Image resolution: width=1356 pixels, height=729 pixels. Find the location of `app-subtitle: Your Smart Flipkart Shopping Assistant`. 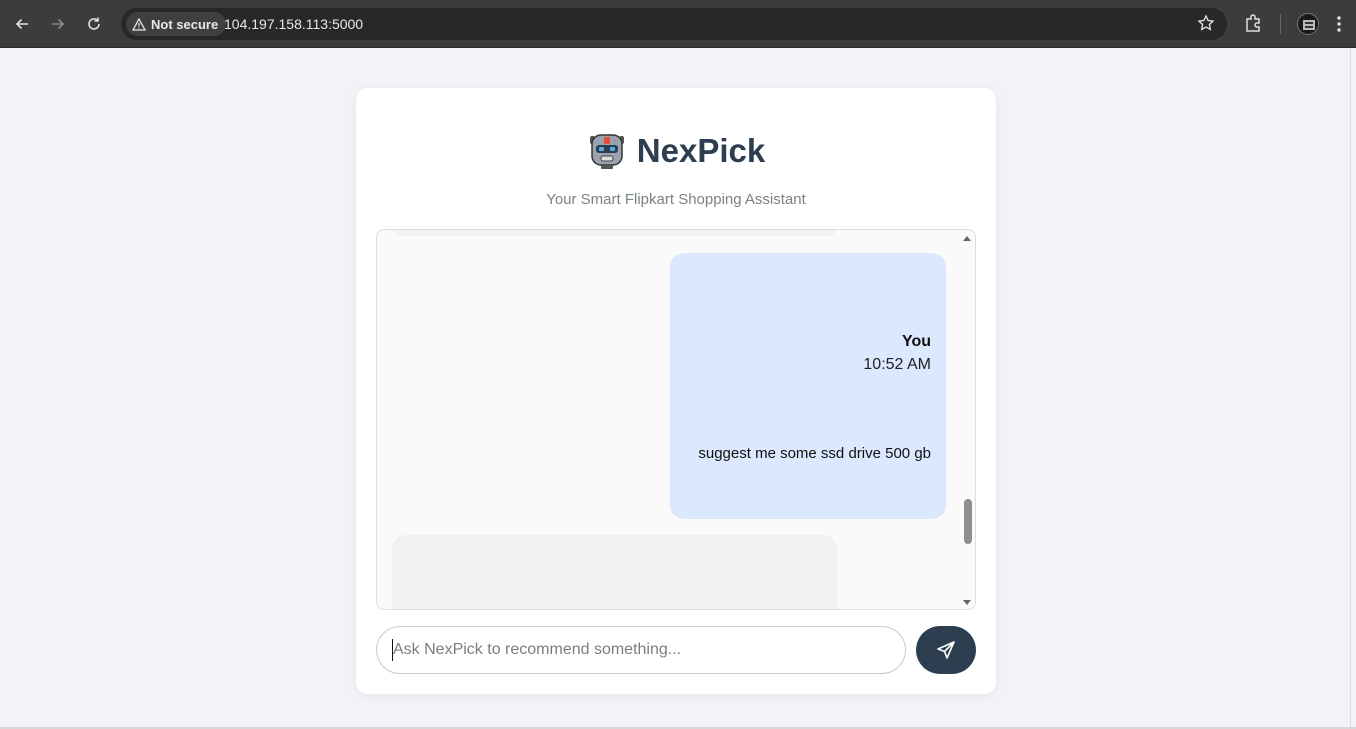

app-subtitle: Your Smart Flipkart Shopping Assistant is located at coordinates (676, 199).